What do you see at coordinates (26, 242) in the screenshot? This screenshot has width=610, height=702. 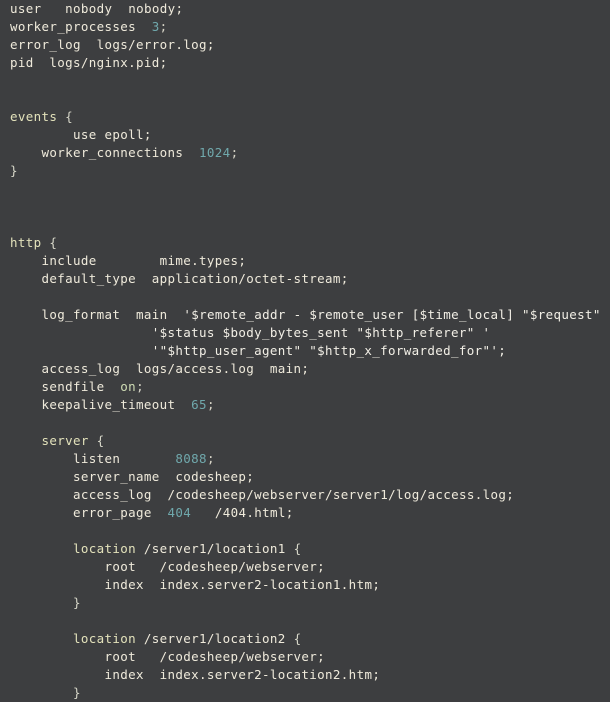 I see `code-token-block: http` at bounding box center [26, 242].